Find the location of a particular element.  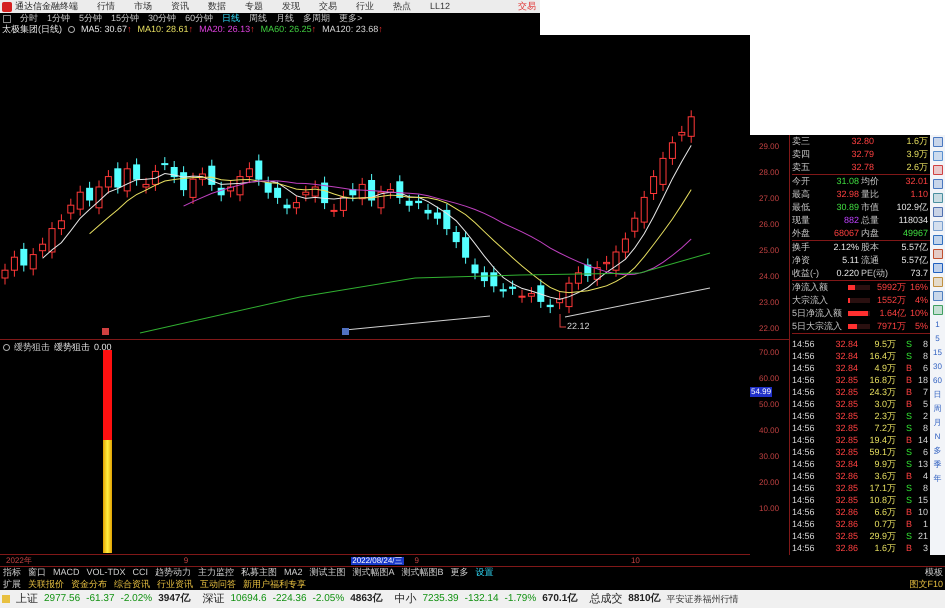

period-shortcut: 周 is located at coordinates (938, 411).